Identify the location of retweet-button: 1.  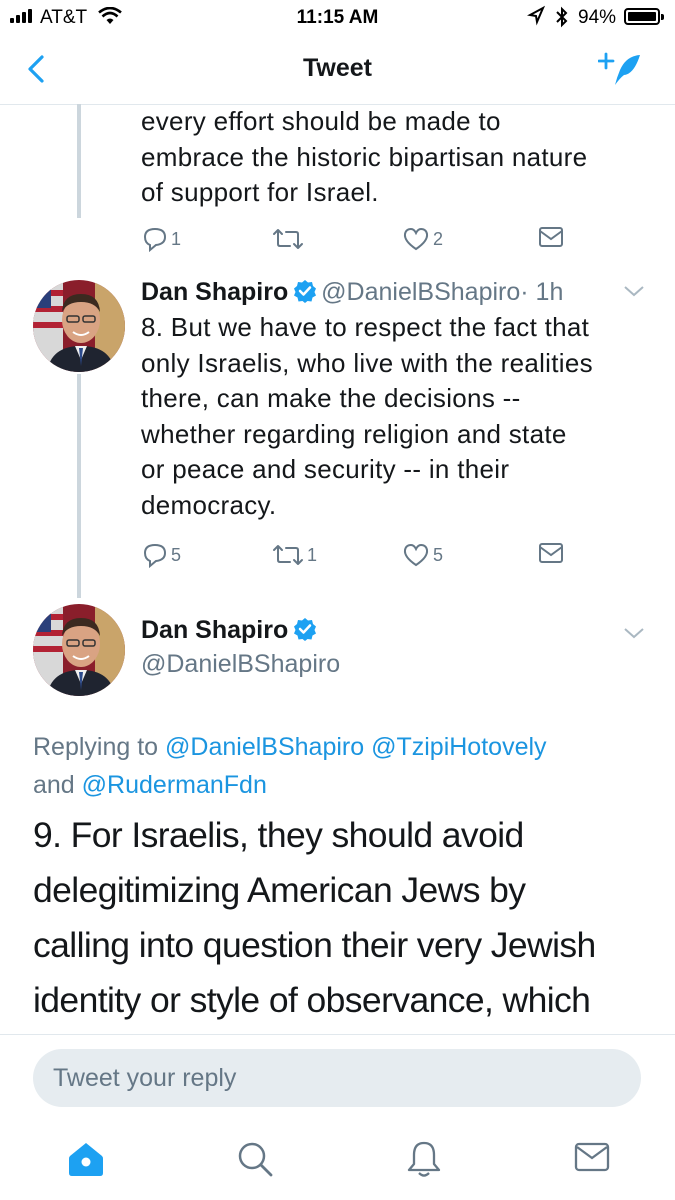
(294, 555).